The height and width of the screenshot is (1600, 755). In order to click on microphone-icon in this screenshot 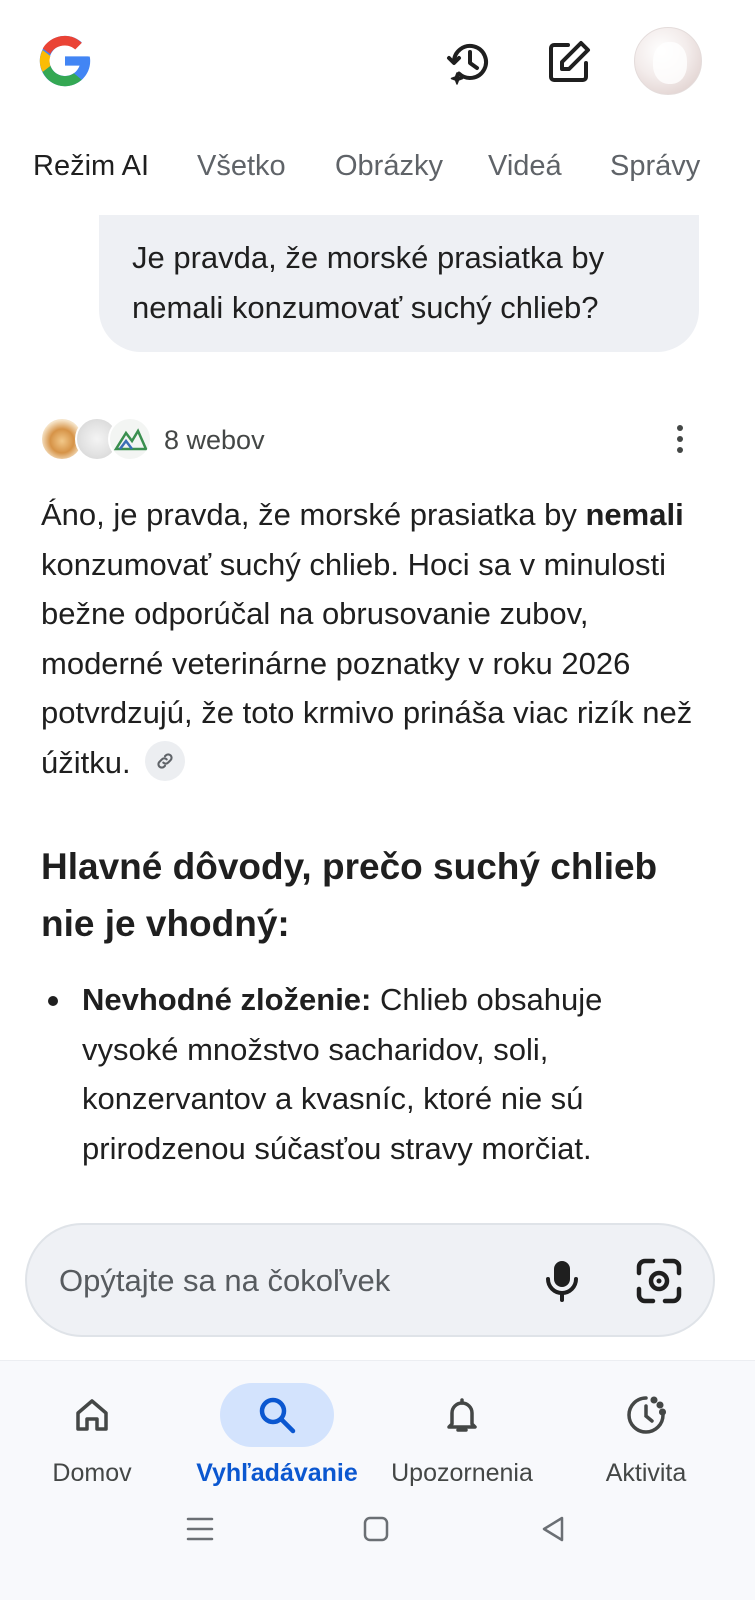, I will do `click(562, 1280)`.